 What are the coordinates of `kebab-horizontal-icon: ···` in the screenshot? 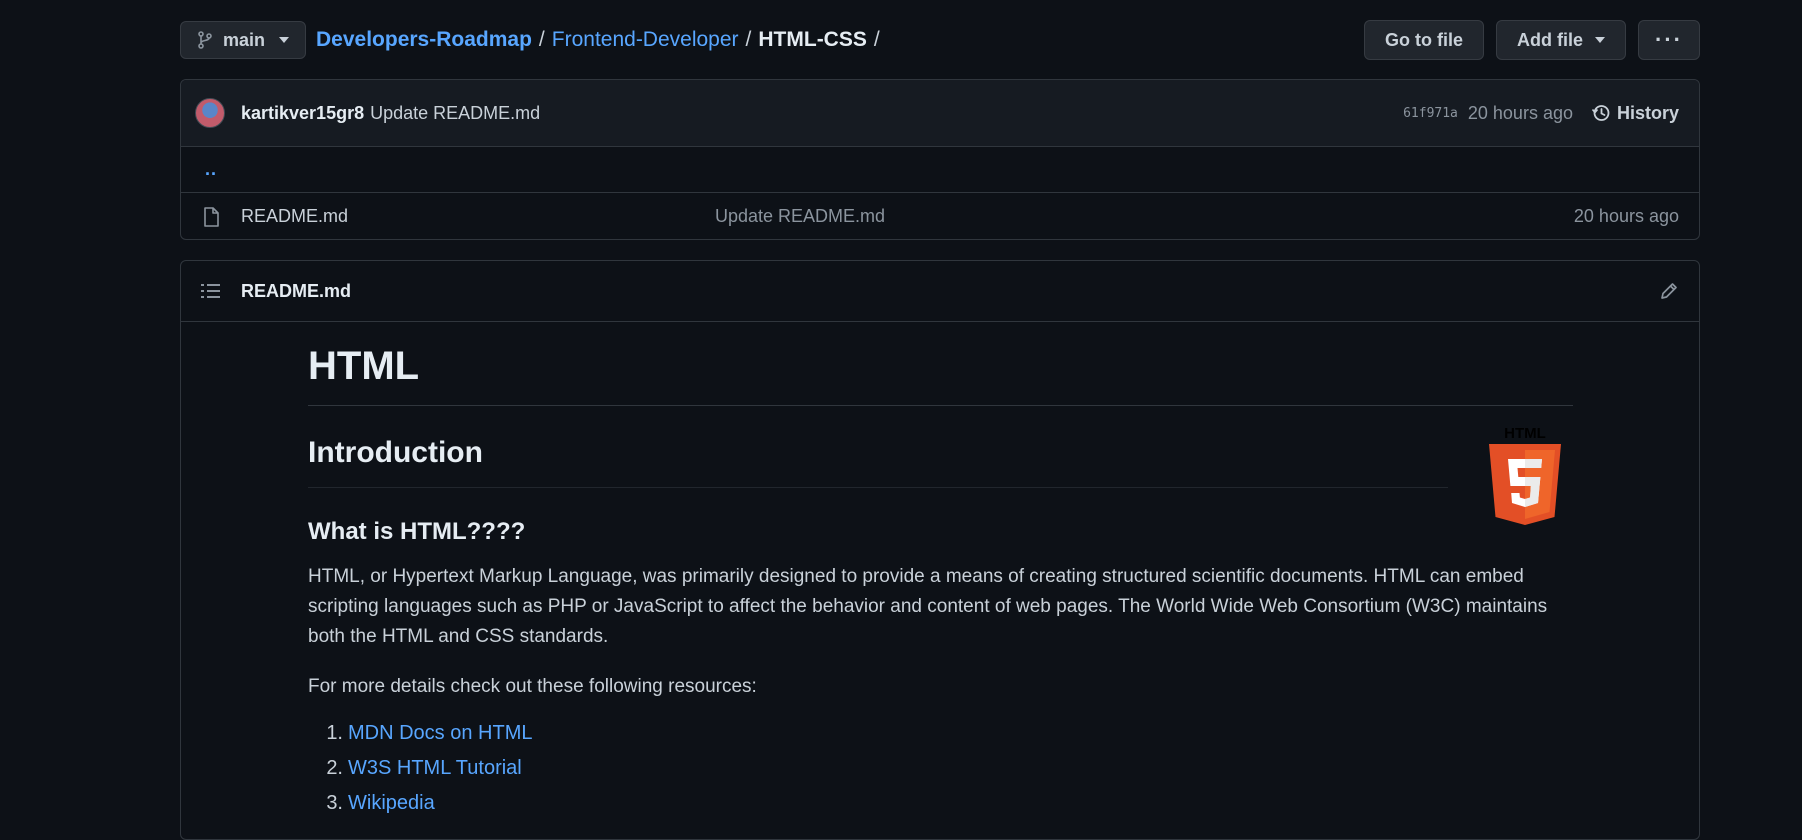 It's located at (1669, 39).